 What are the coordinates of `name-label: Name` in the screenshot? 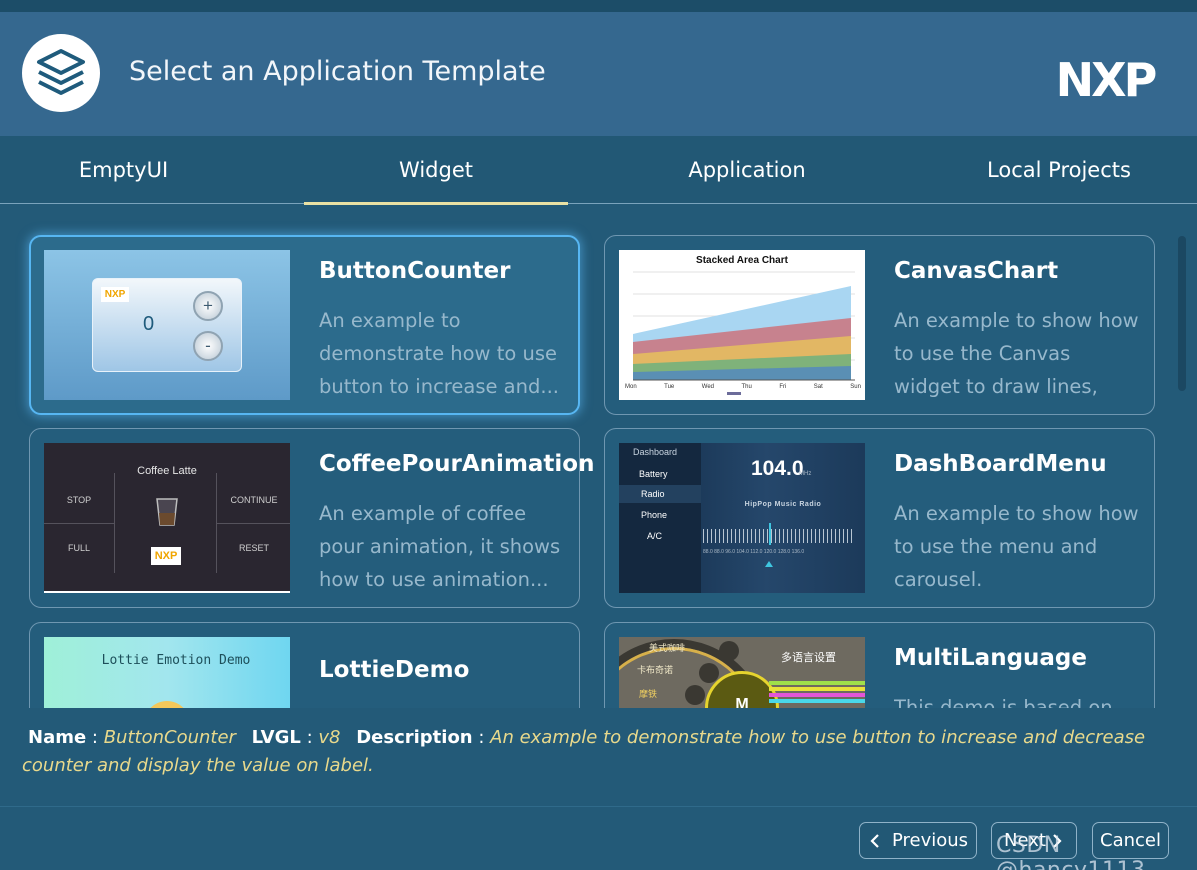 It's located at (57, 737).